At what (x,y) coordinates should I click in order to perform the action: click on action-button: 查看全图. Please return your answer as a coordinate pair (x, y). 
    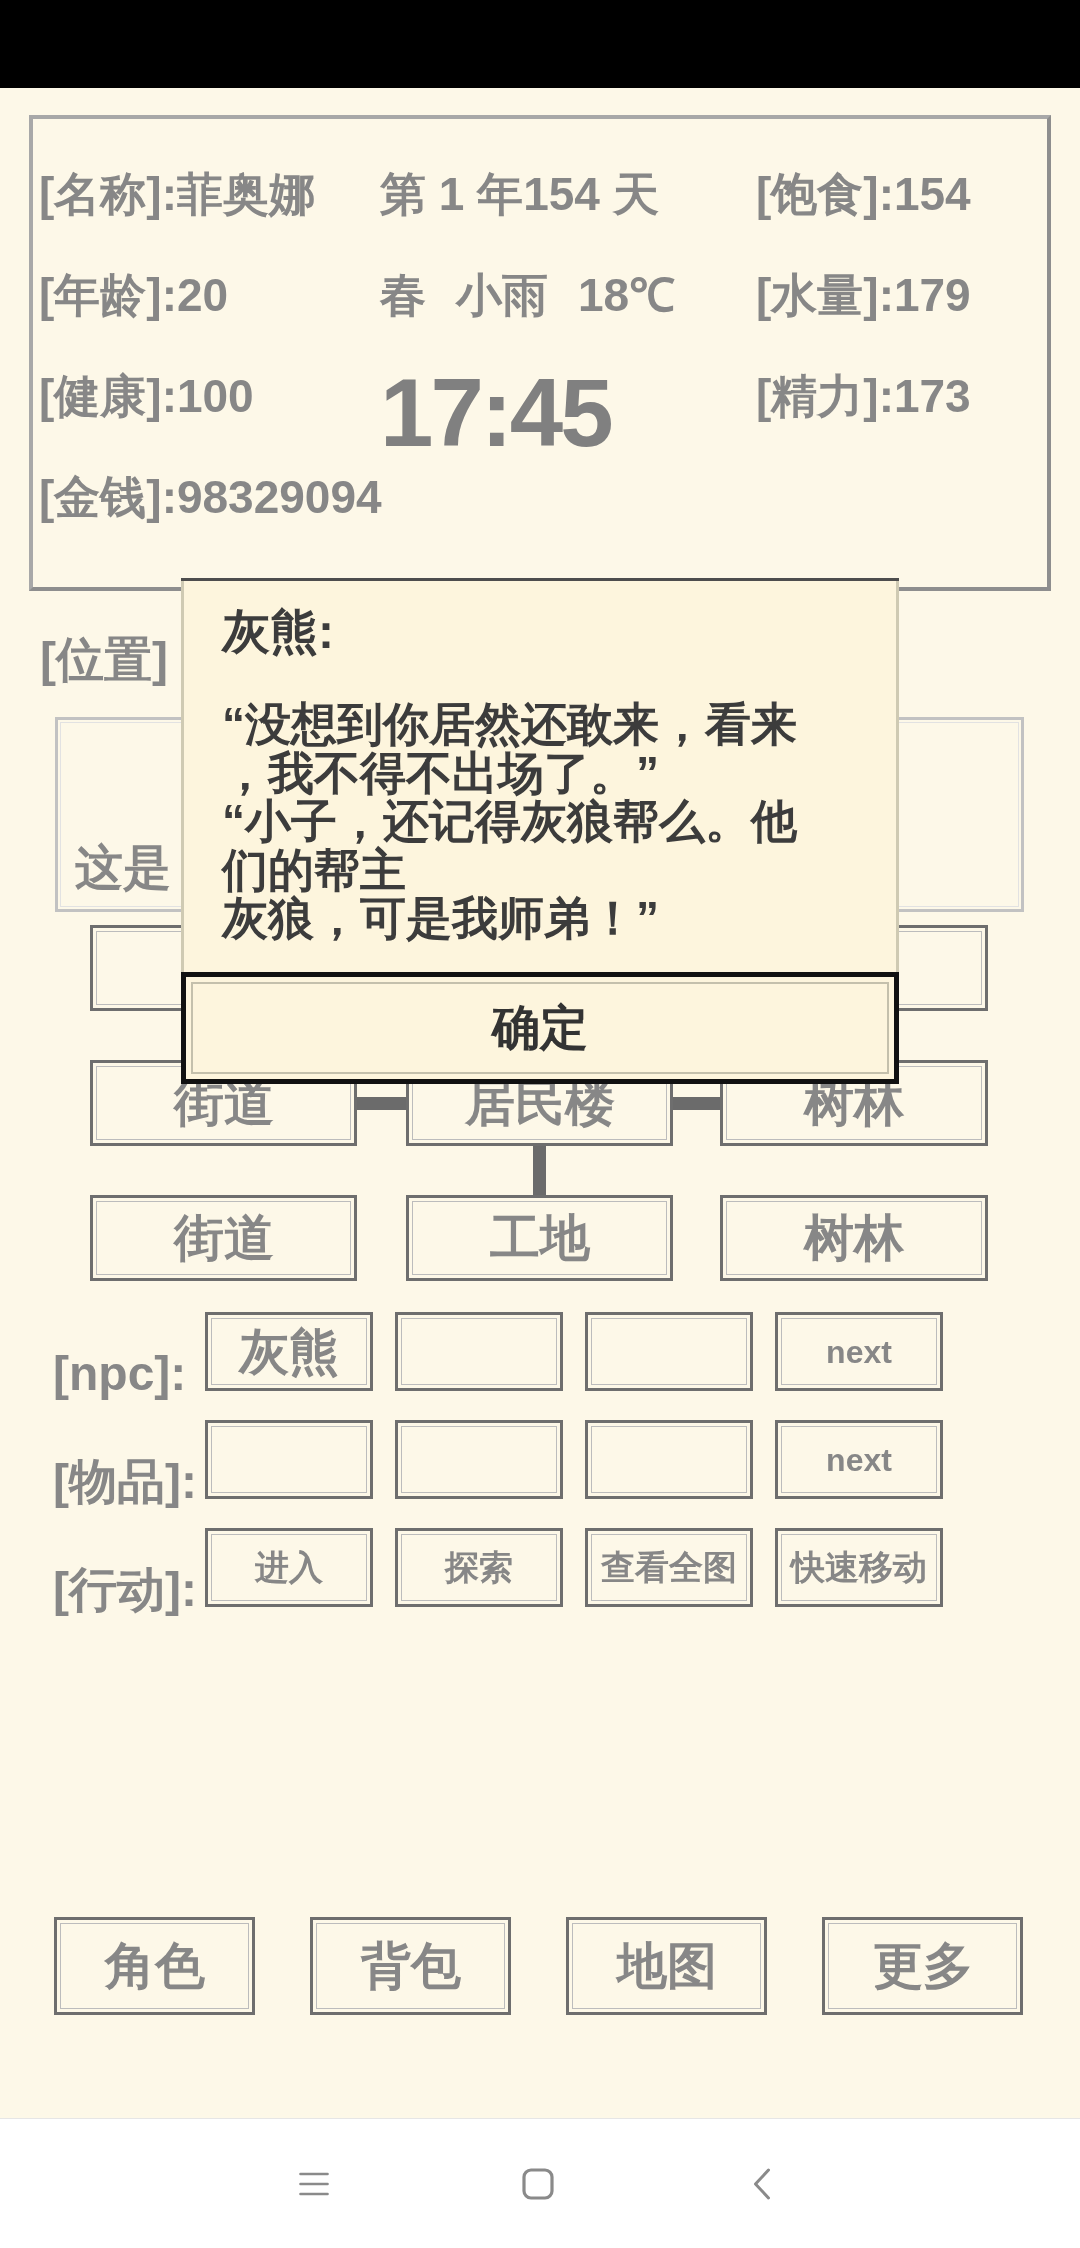
    Looking at the image, I should click on (669, 1567).